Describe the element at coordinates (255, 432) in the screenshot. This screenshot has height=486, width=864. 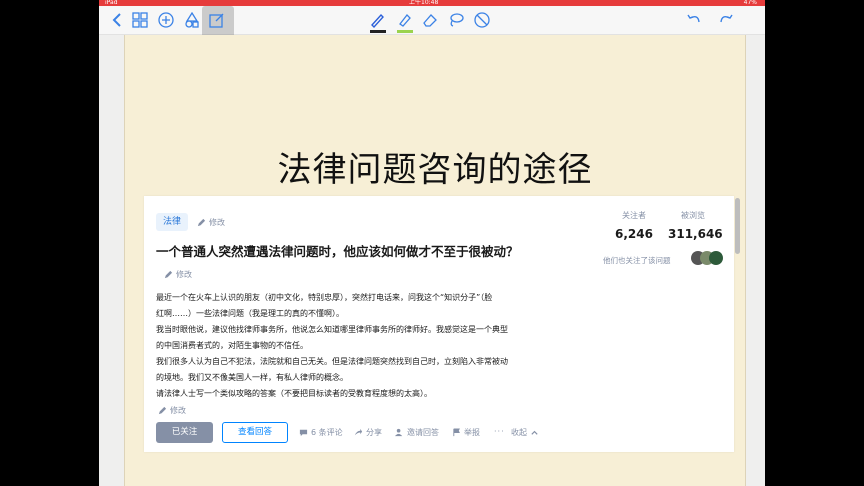
I see `view-answers-button: 查看回答` at that location.